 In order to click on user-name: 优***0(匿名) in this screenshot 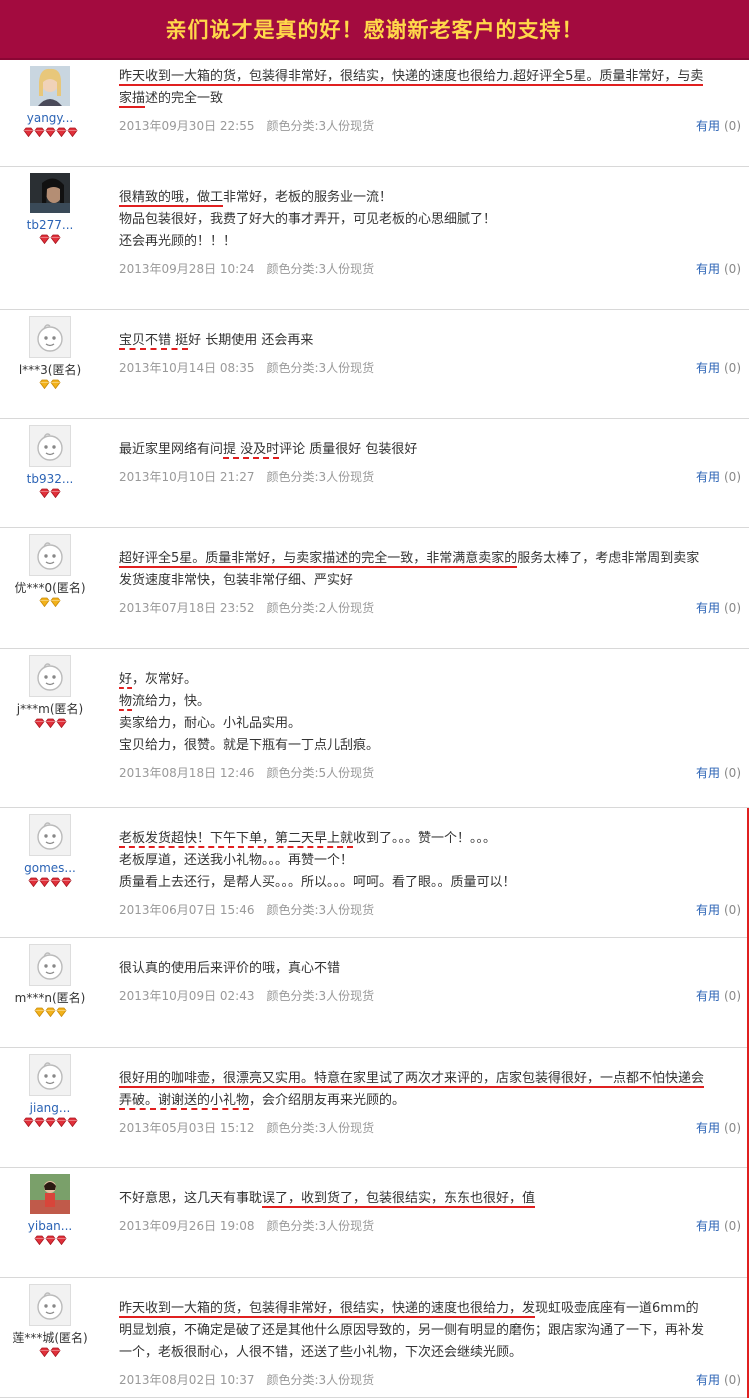, I will do `click(50, 588)`.